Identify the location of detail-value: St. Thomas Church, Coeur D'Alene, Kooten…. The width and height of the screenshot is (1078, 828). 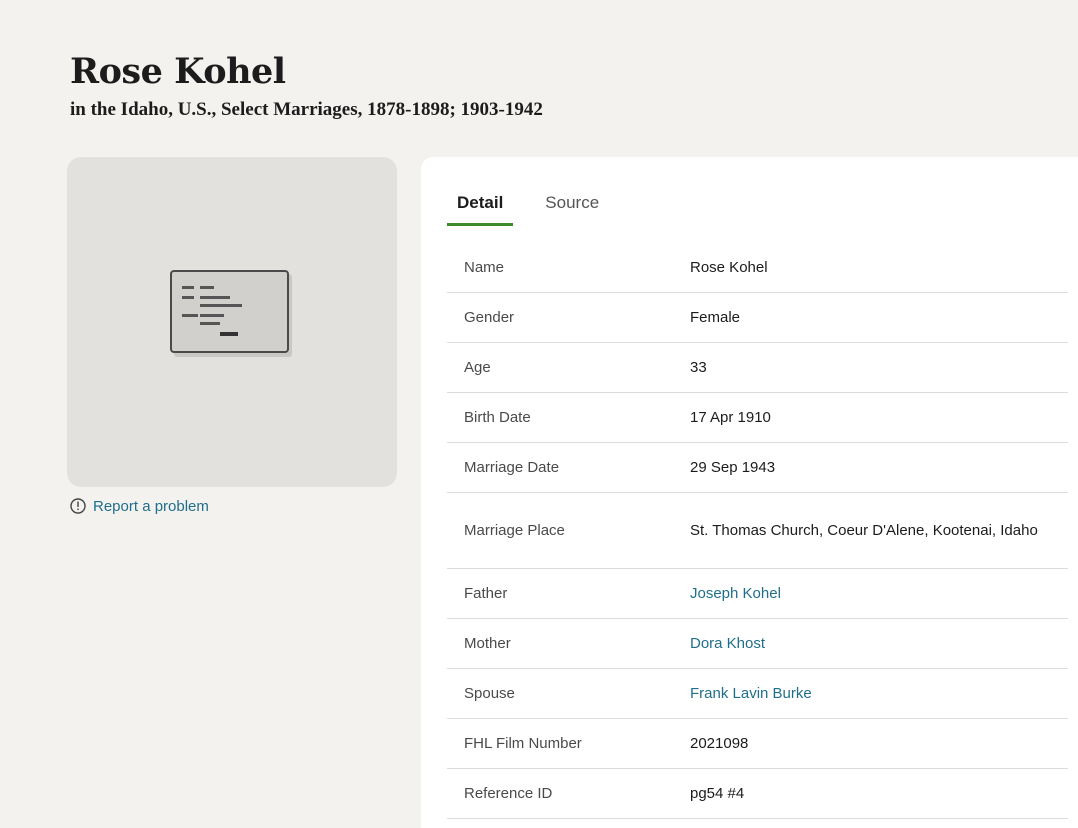
(864, 530).